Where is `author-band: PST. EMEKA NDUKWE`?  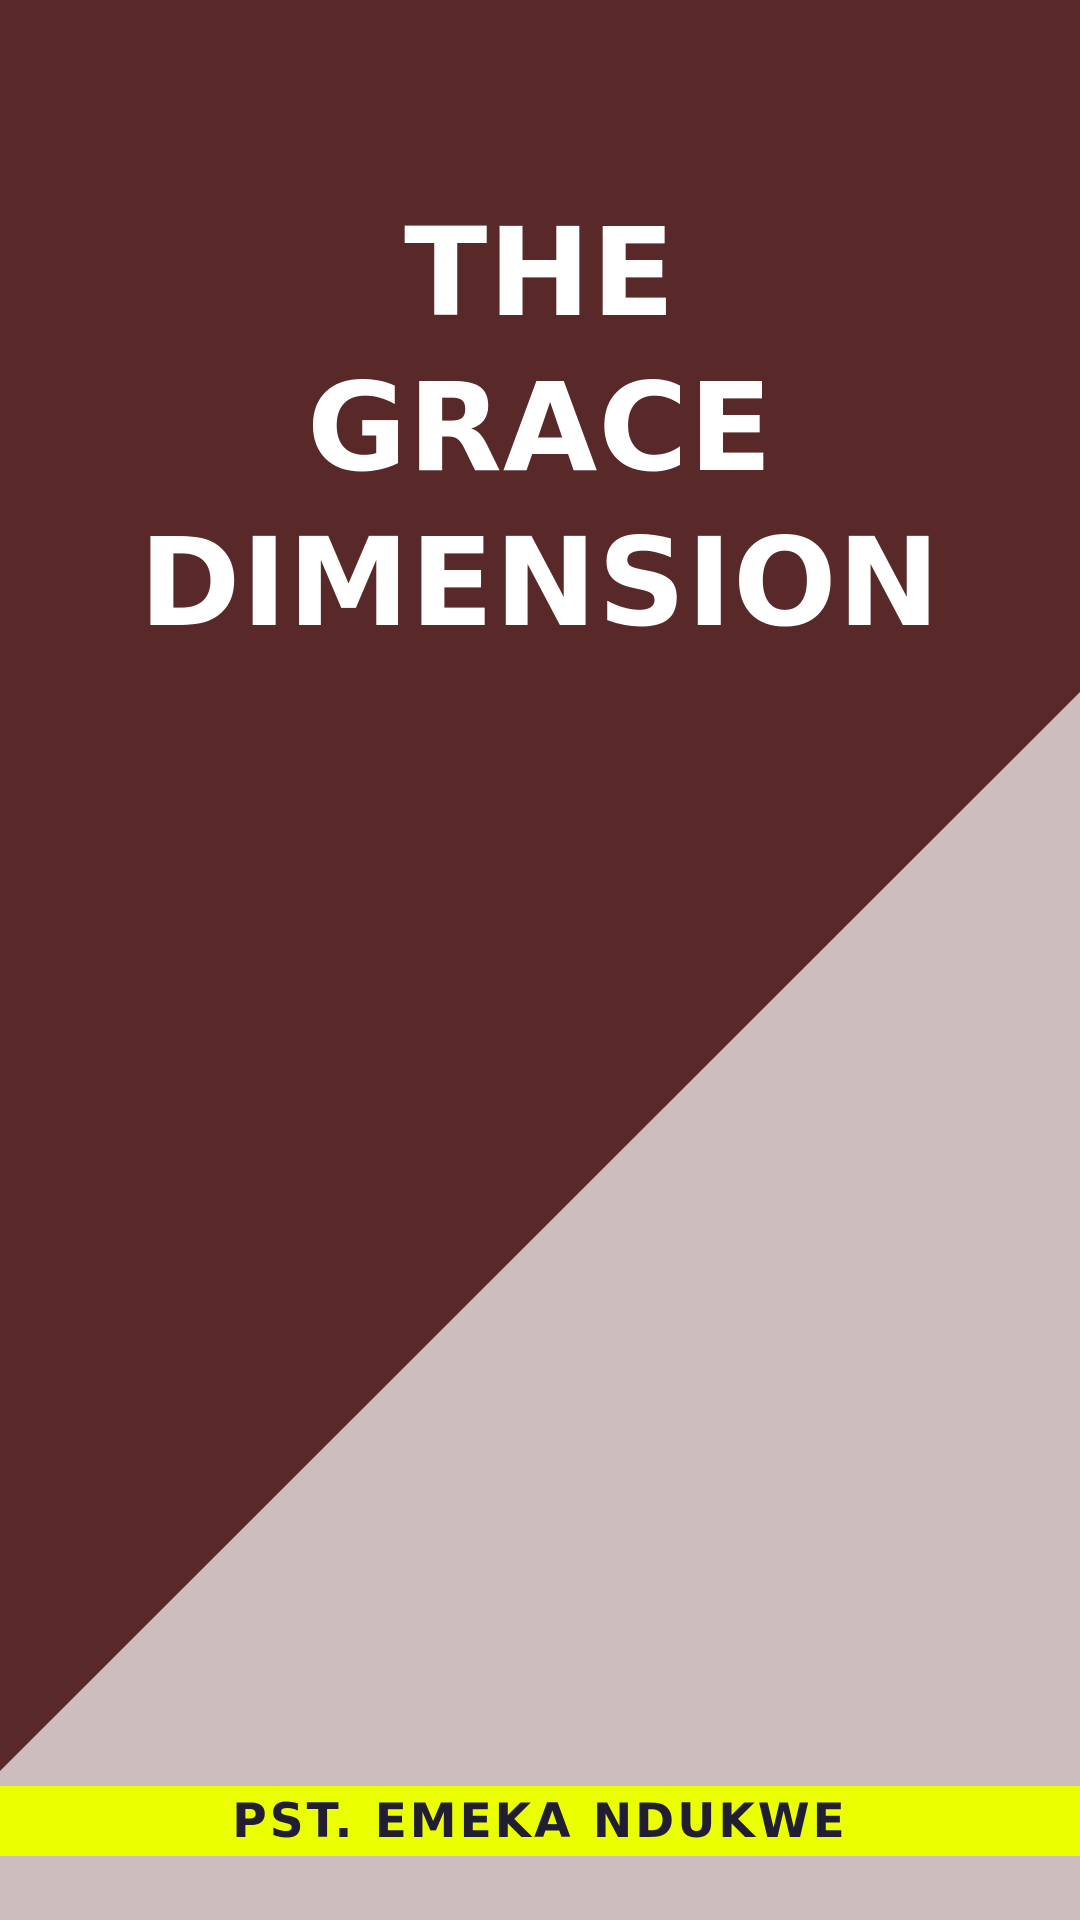 author-band: PST. EMEKA NDUKWE is located at coordinates (540, 1821).